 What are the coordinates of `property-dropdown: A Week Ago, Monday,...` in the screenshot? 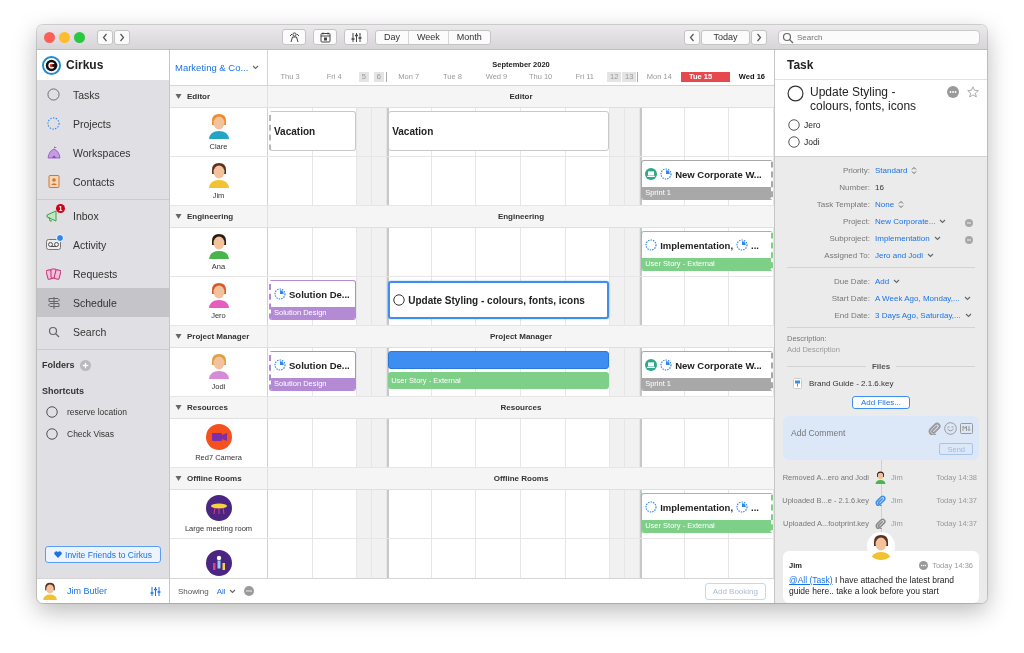 It's located at (923, 298).